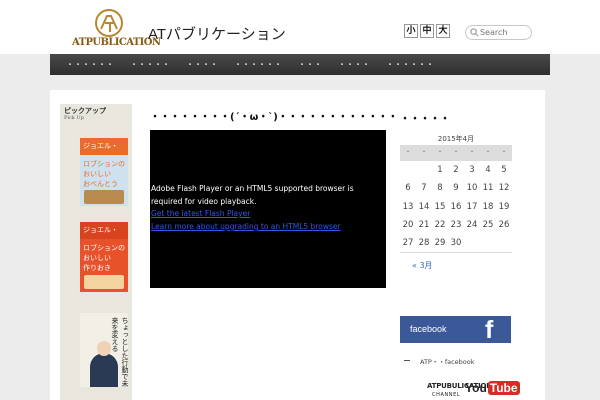  Describe the element at coordinates (310, 64) in the screenshot. I see `nav-item-5: ・・・` at that location.